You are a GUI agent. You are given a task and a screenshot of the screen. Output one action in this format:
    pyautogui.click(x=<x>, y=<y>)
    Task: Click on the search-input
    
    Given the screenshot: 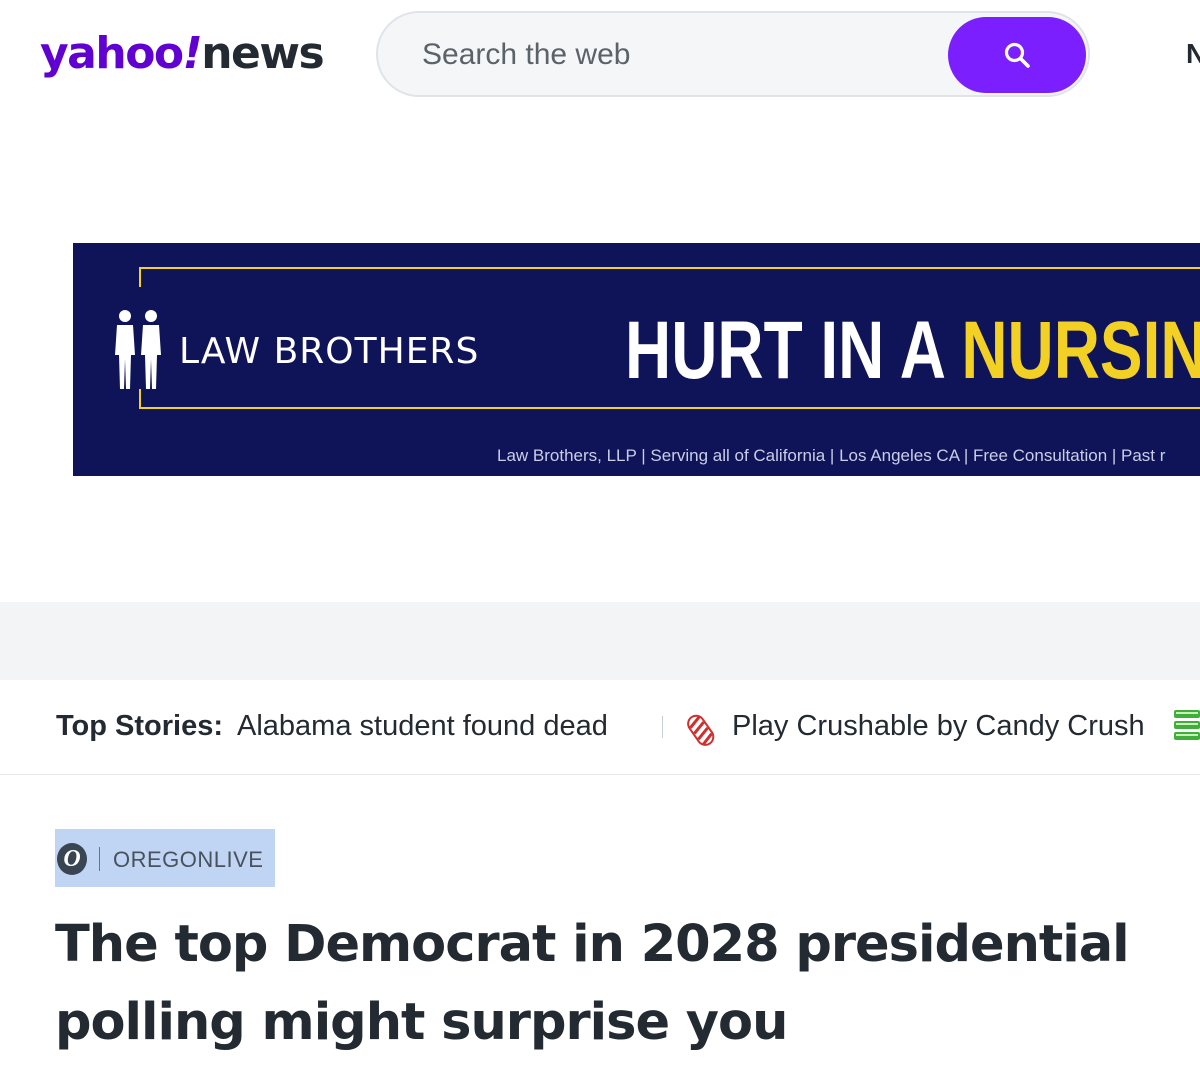 What is the action you would take?
    pyautogui.click(x=672, y=55)
    